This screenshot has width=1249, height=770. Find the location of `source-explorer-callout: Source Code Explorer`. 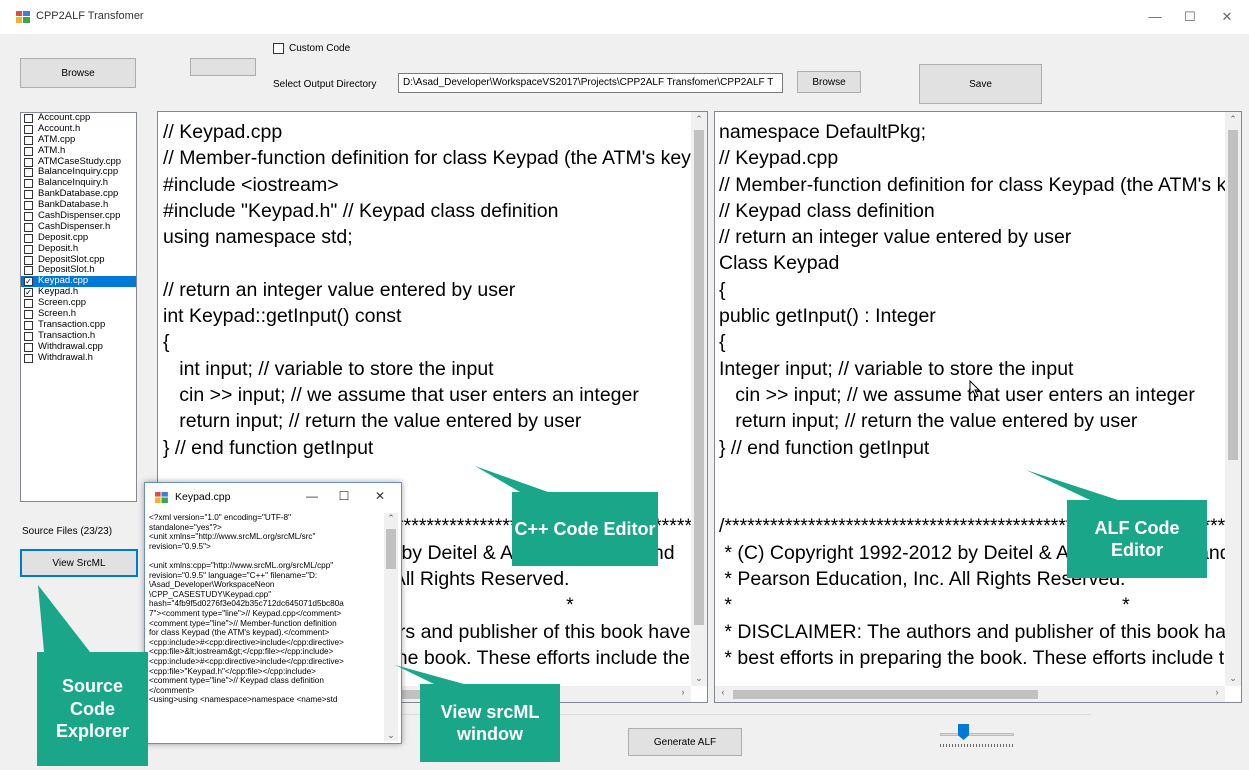

source-explorer-callout: Source Code Explorer is located at coordinates (92, 709).